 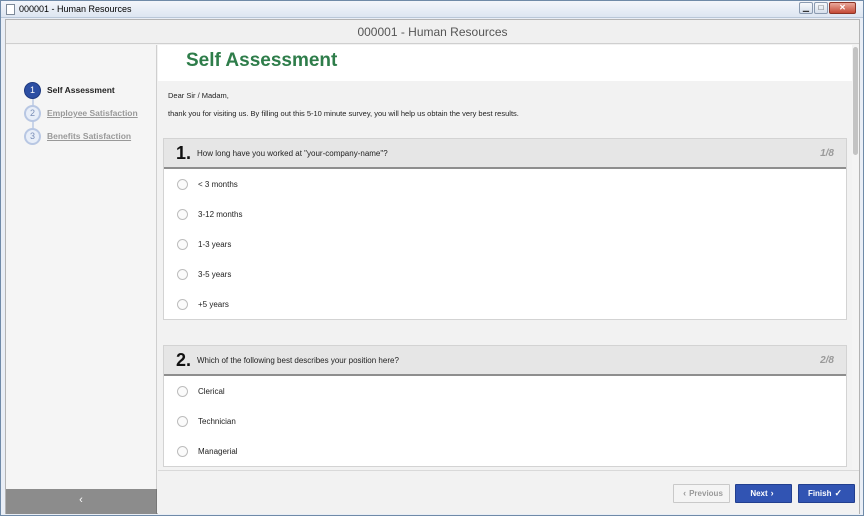 I want to click on sidebar-collapse-button: ‹, so click(x=81, y=501).